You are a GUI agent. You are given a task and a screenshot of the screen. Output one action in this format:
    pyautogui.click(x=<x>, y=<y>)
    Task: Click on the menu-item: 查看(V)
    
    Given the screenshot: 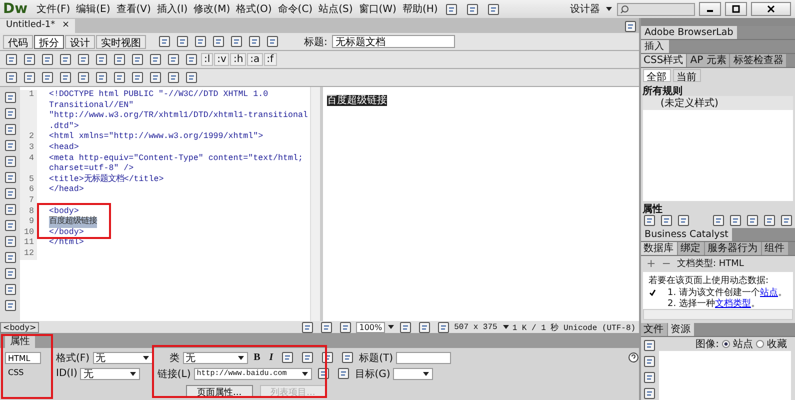 What is the action you would take?
    pyautogui.click(x=133, y=9)
    